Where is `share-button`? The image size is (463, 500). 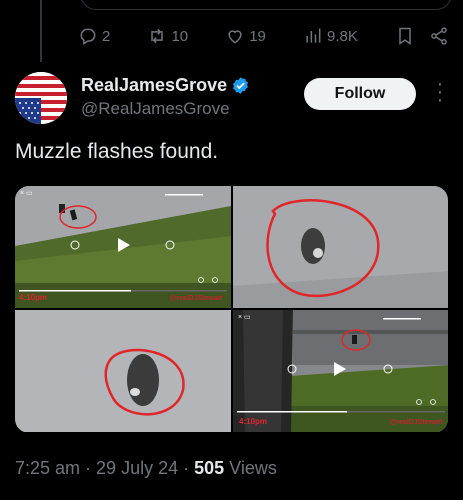
share-button is located at coordinates (439, 36).